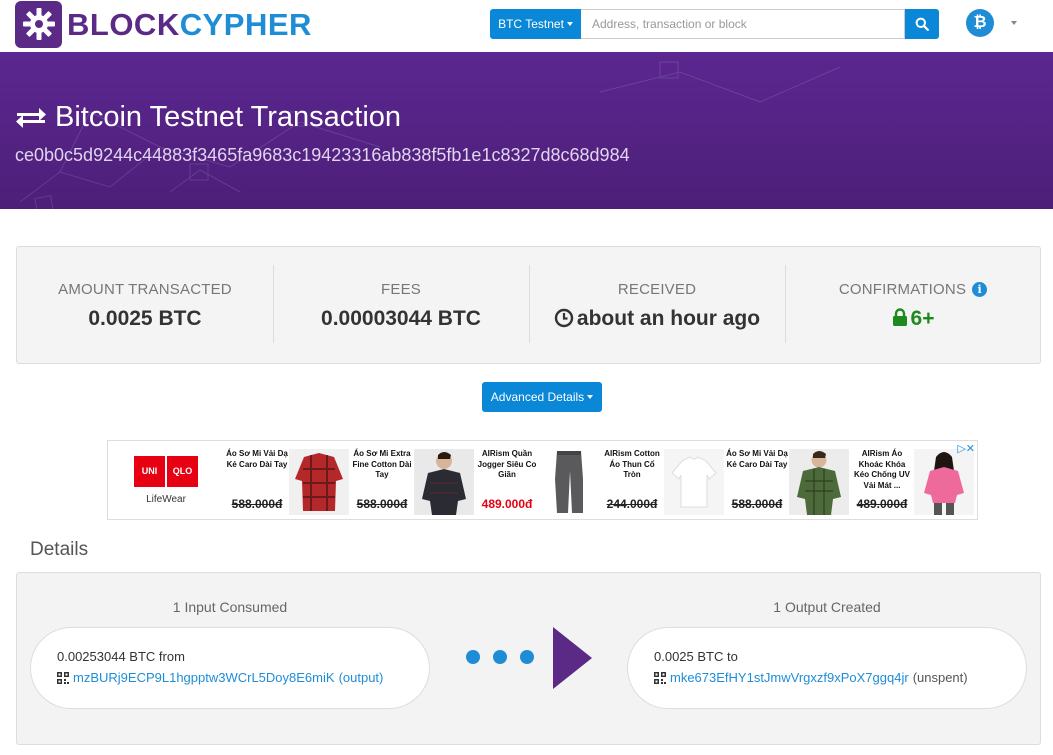 This screenshot has width=1053, height=755. Describe the element at coordinates (38, 24) in the screenshot. I see `logo-gear-icon` at that location.